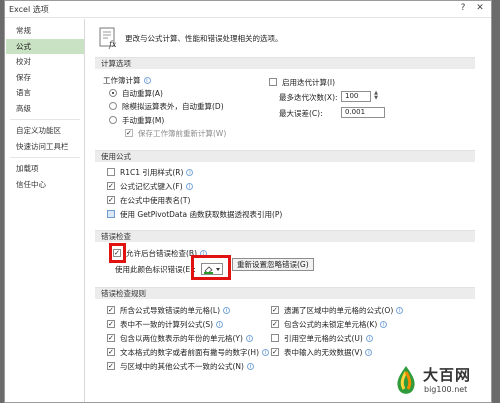 The height and width of the screenshot is (403, 500). Describe the element at coordinates (161, 253) in the screenshot. I see `background-error-label: 允许后台错误检查(B)` at that location.